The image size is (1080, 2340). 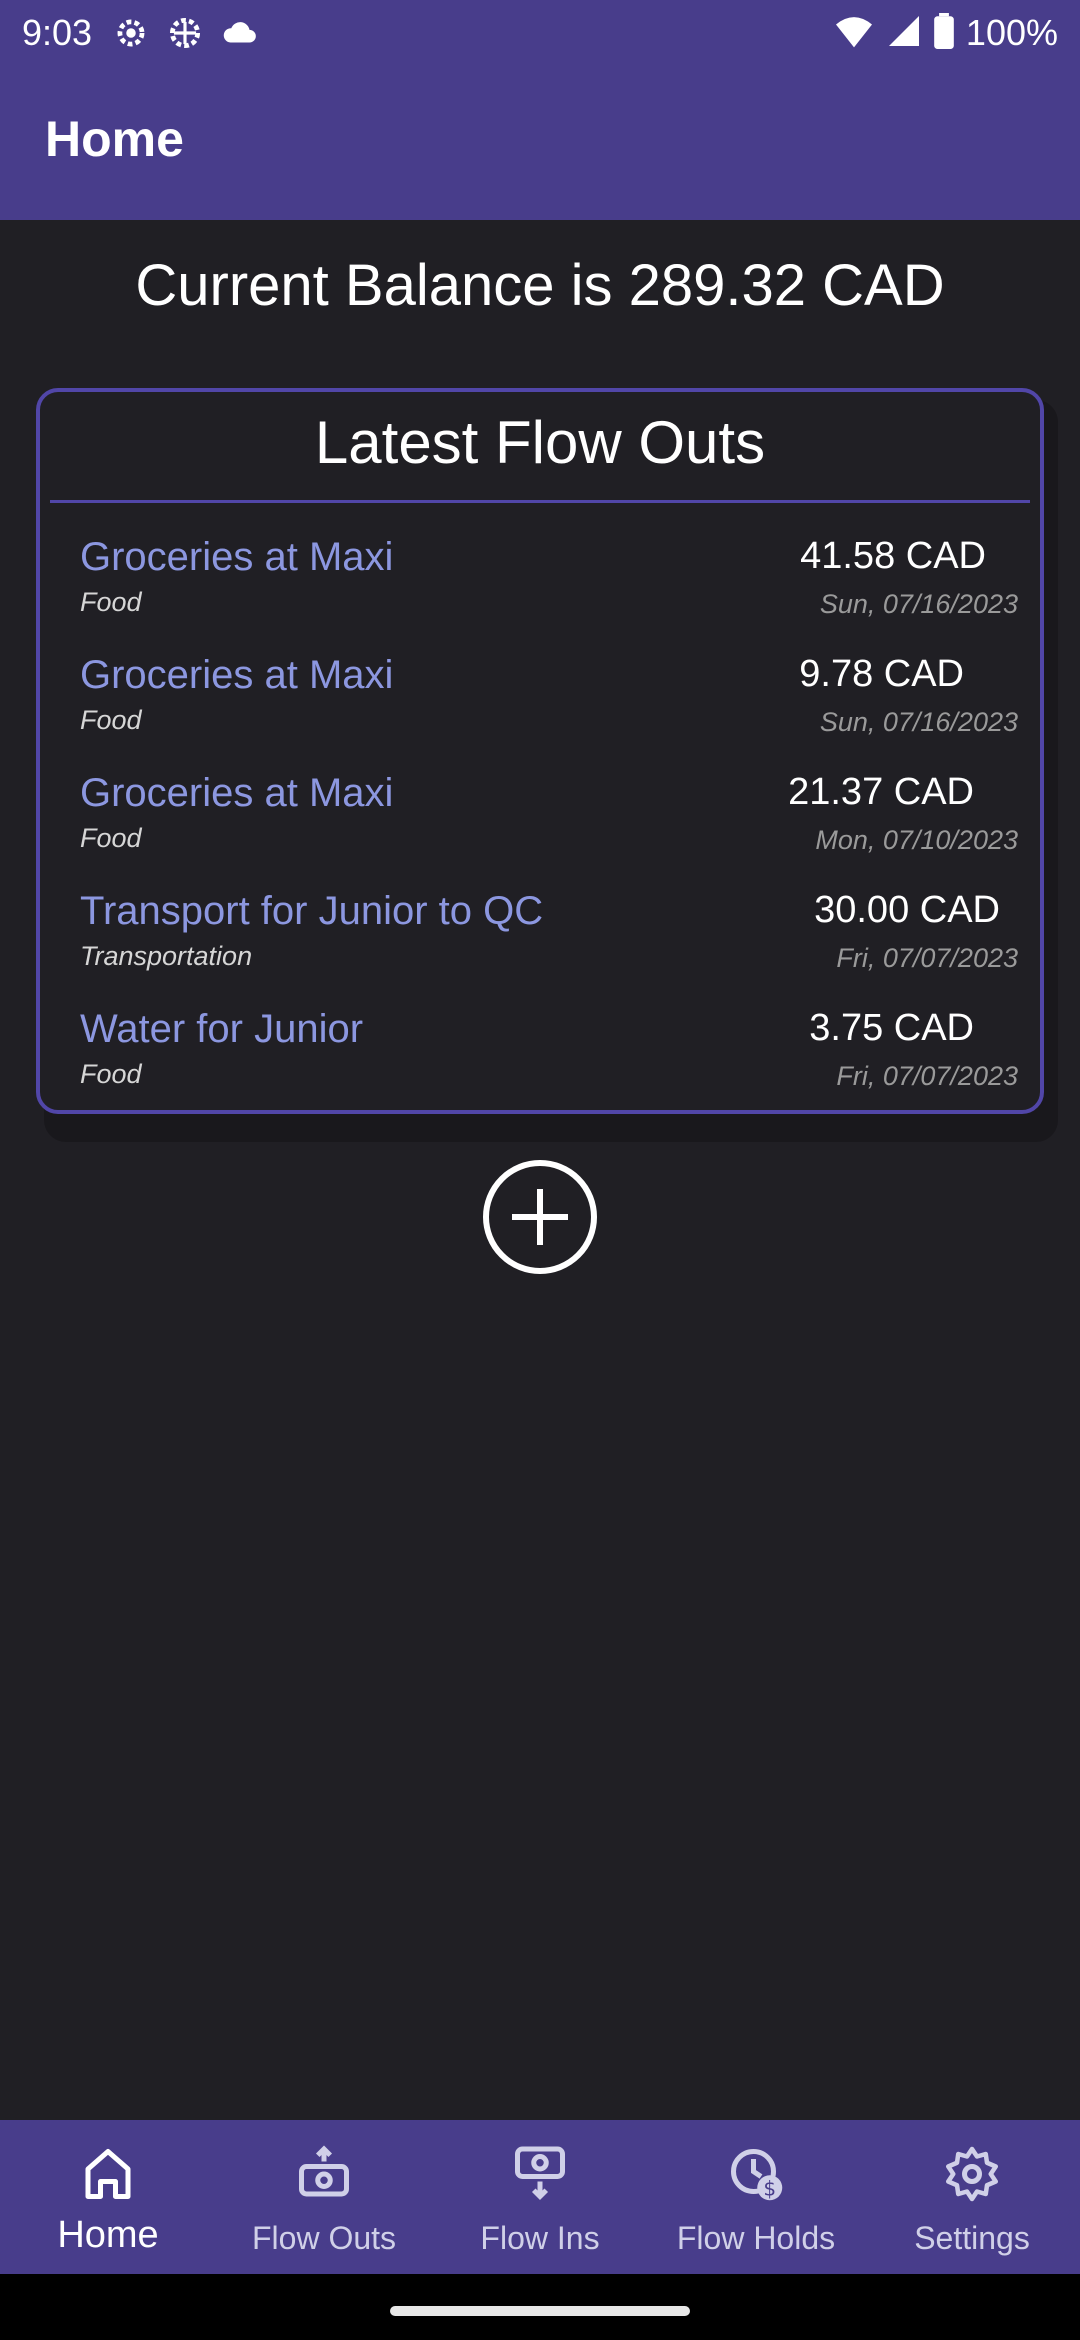 What do you see at coordinates (240, 35) in the screenshot?
I see `cloud-icon` at bounding box center [240, 35].